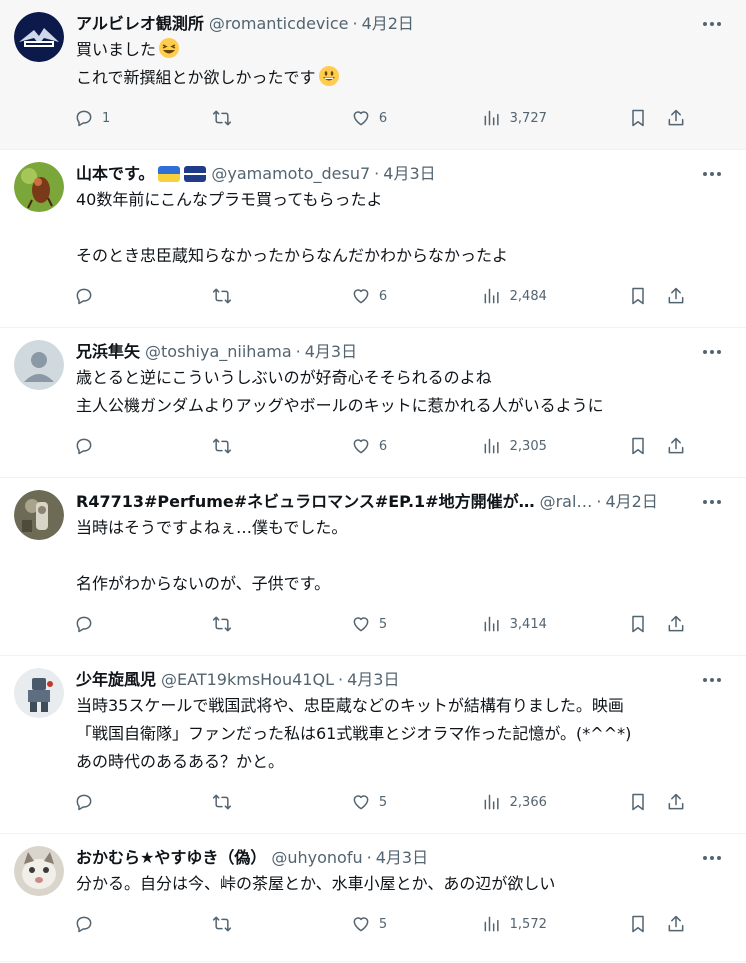  What do you see at coordinates (108, 352) in the screenshot?
I see `display-name: 兄浜隼矢` at bounding box center [108, 352].